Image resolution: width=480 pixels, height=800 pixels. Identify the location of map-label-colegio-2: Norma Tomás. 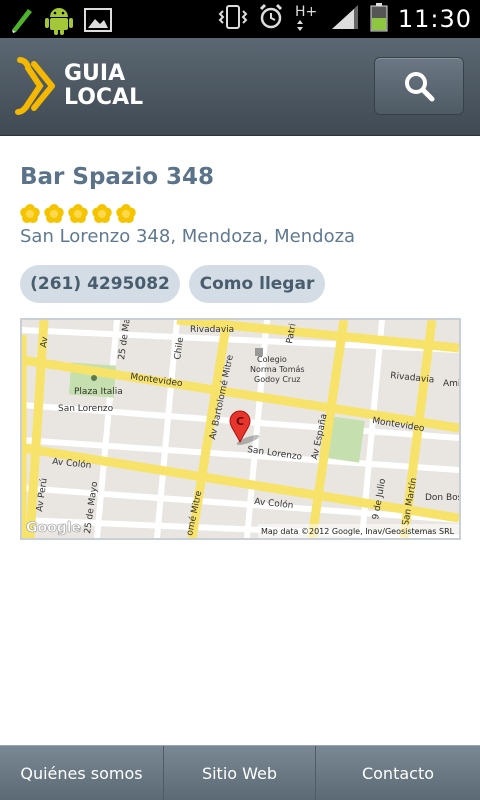
(277, 369).